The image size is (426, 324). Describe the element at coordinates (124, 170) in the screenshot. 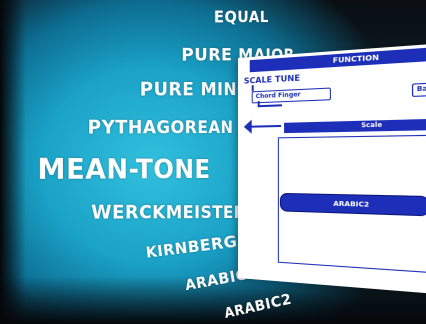

I see `tuning-mean-tone: MEAN-TONE` at that location.